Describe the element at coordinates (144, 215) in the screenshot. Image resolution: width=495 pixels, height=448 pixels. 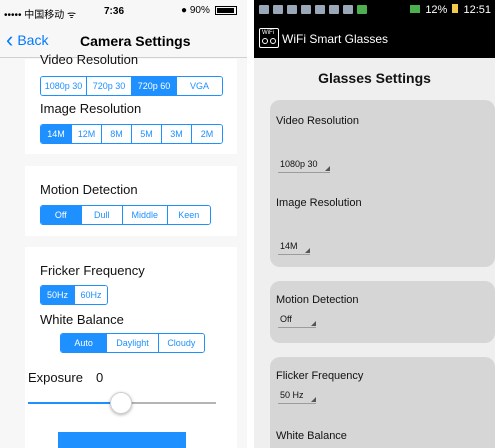
I see `segment-middle: Middle` at that location.